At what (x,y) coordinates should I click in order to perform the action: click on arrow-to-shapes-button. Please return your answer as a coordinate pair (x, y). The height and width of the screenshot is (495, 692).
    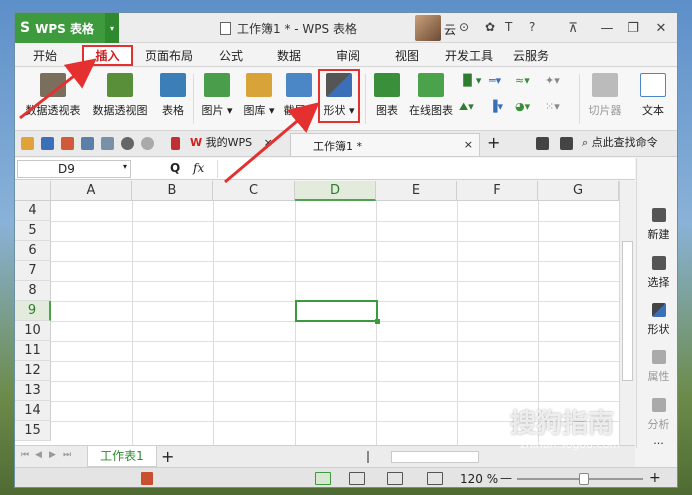
    Looking at the image, I should click on (272, 143).